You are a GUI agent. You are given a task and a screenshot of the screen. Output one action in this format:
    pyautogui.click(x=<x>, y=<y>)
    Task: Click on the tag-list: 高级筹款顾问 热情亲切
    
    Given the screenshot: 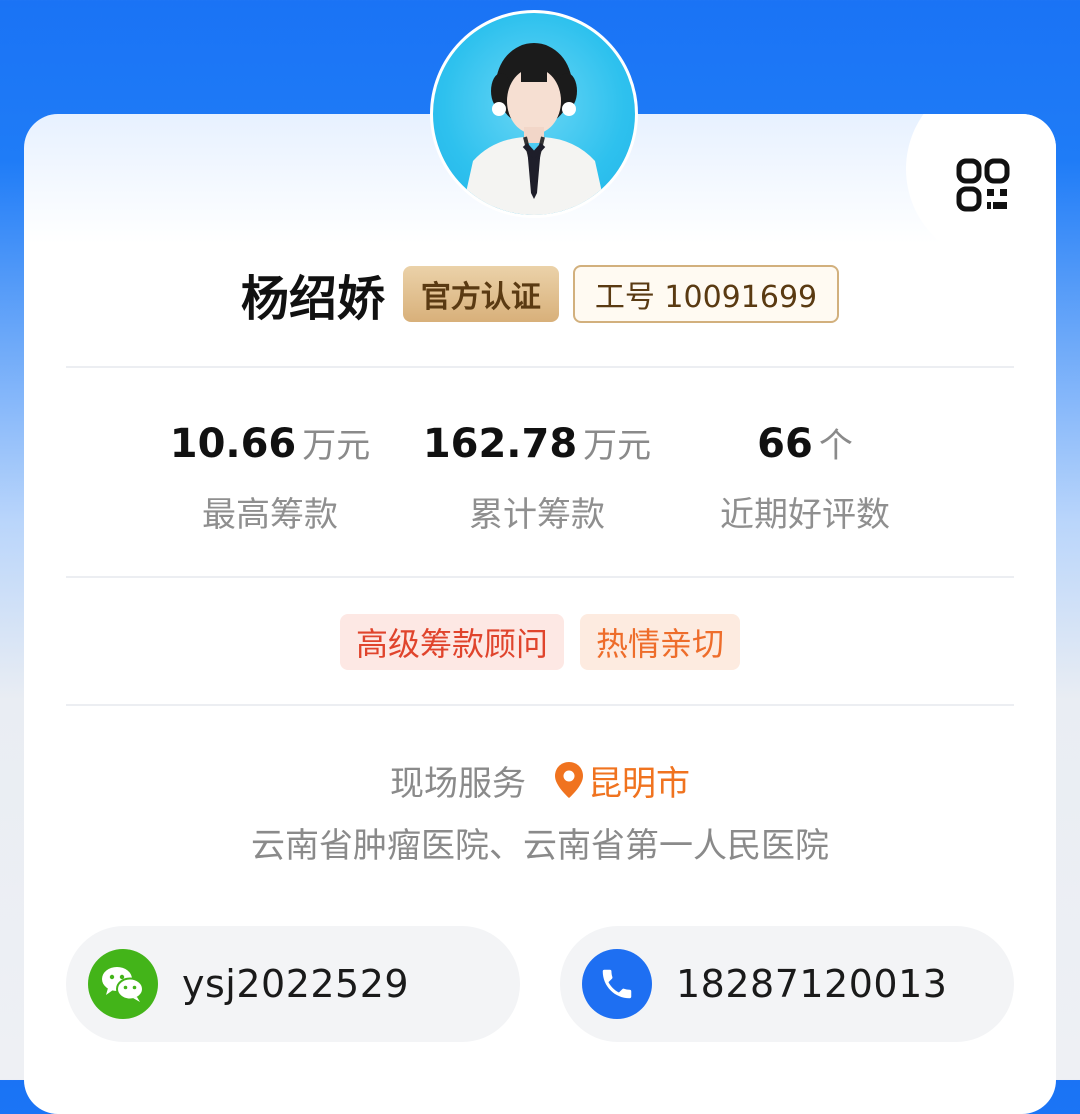 What is the action you would take?
    pyautogui.click(x=540, y=642)
    